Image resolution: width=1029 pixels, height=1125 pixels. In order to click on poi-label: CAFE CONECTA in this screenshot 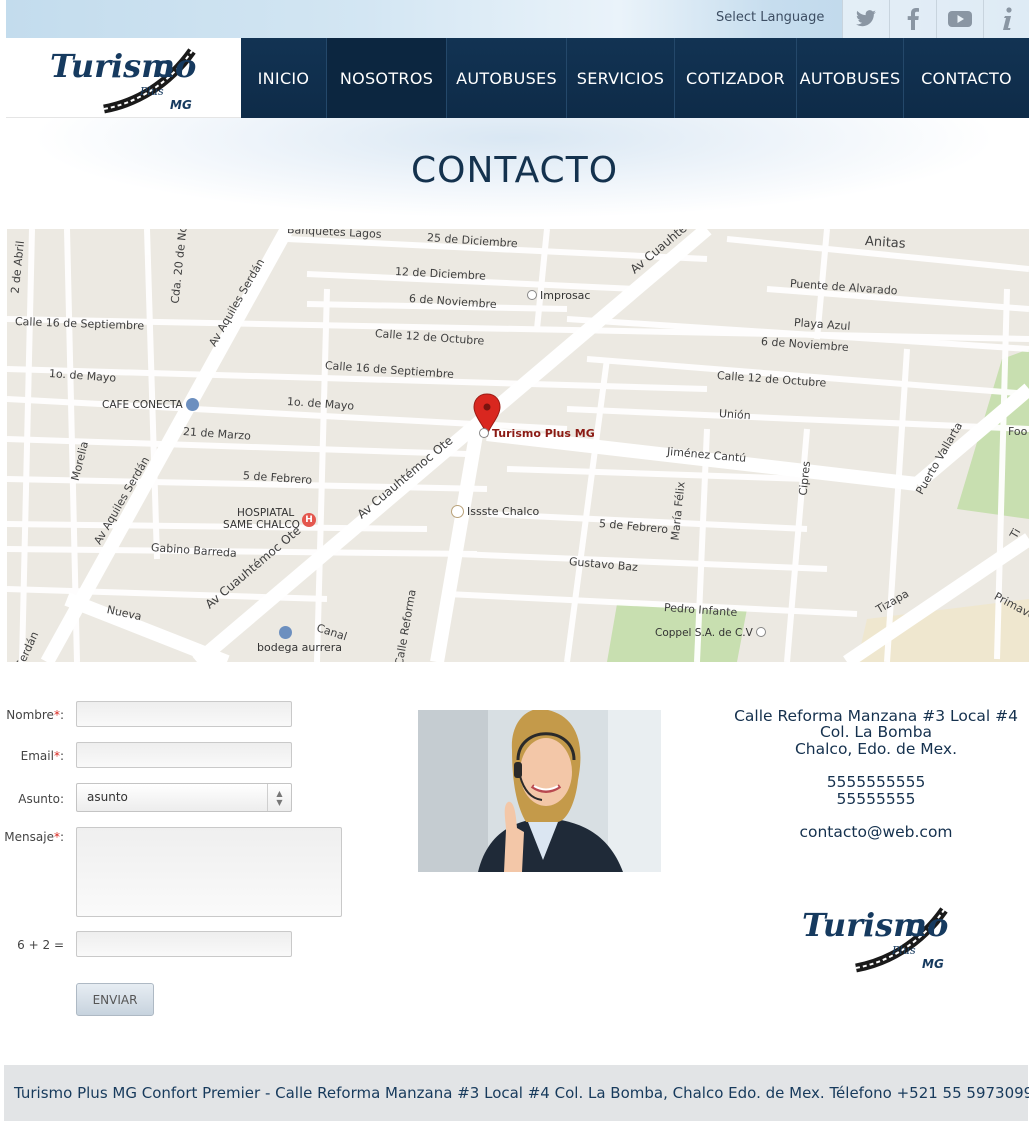, I will do `click(142, 405)`.